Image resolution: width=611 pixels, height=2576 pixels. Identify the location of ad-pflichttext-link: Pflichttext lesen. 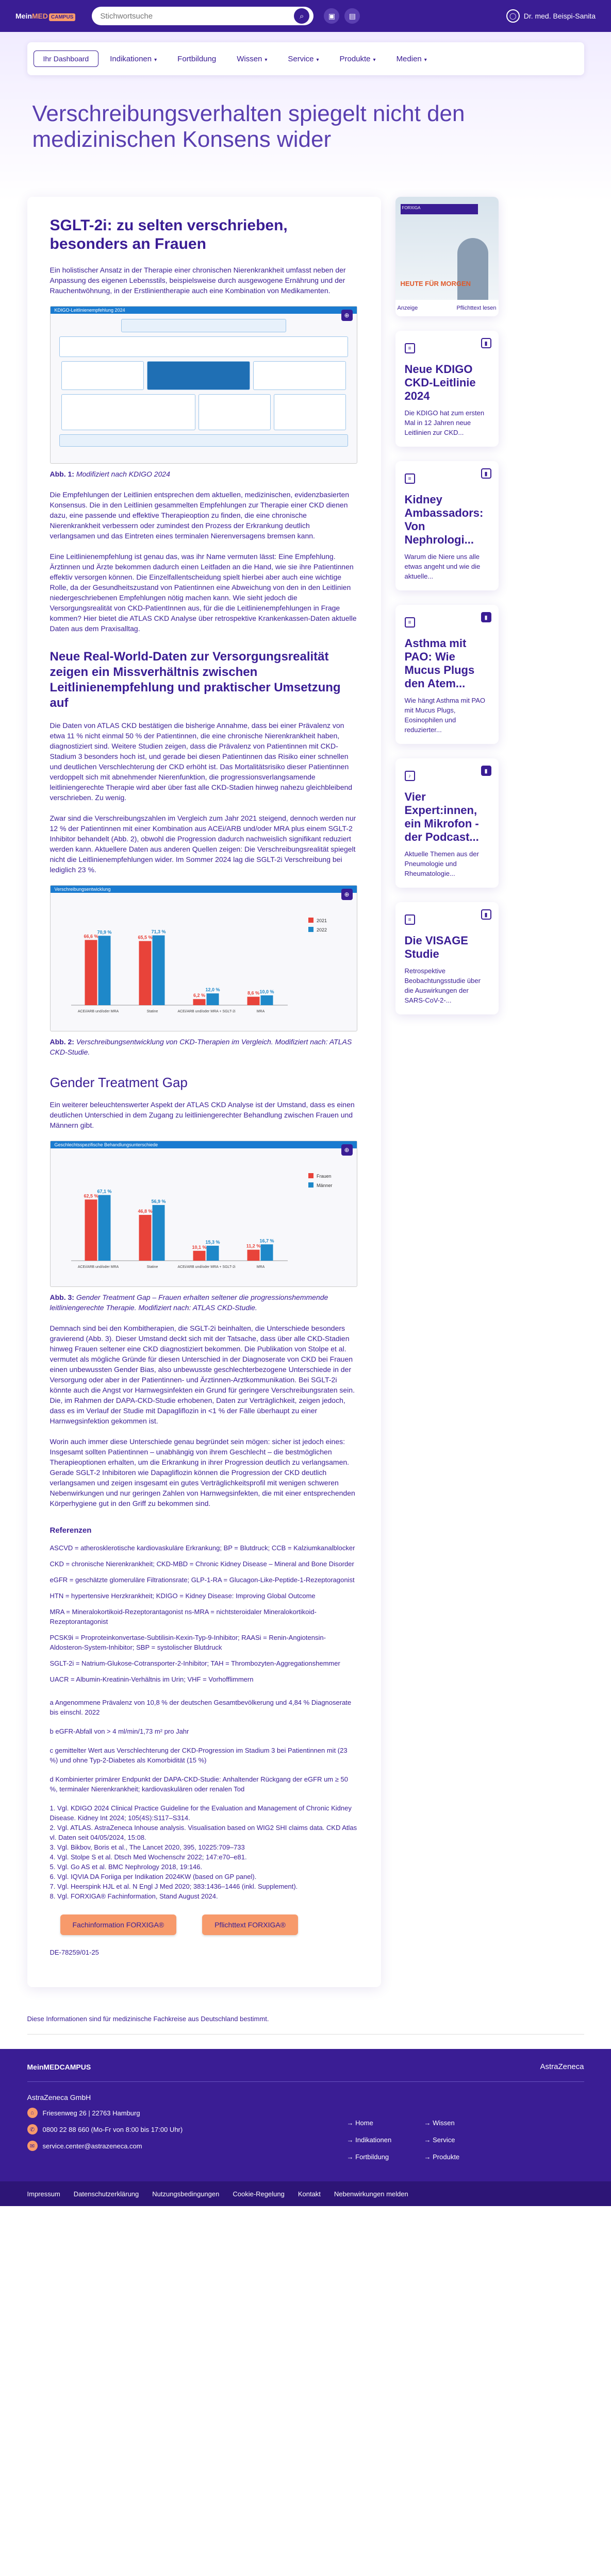
(476, 308).